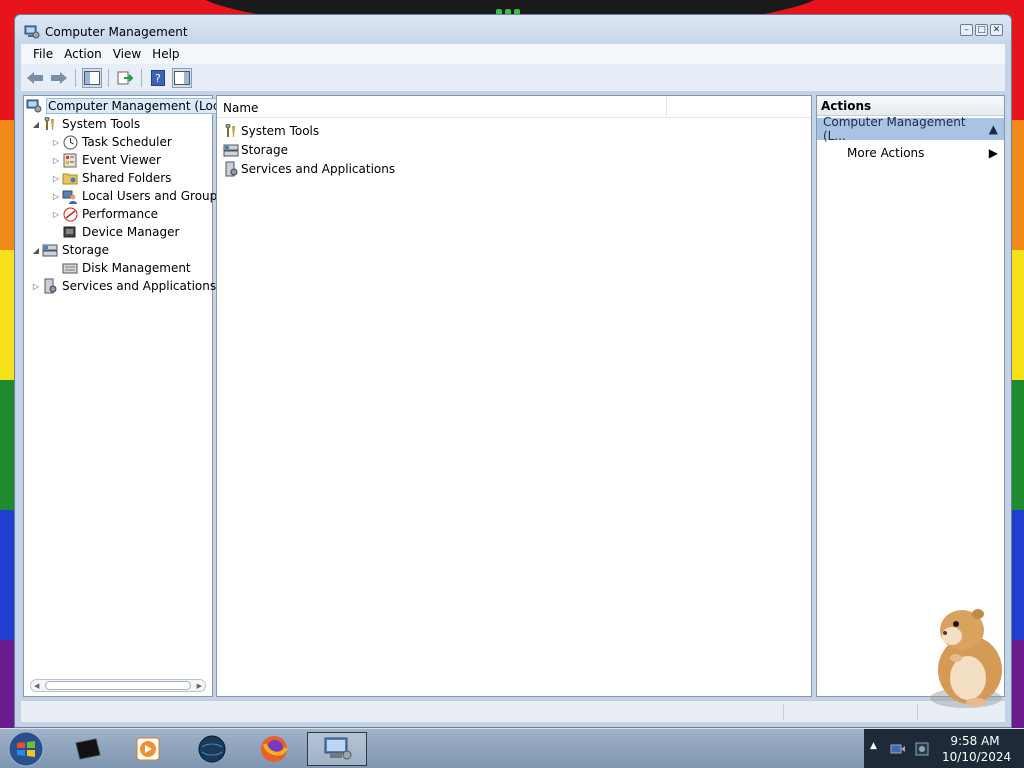  I want to click on tree-item-computer-management: Computer Management (Local, so click(129, 106).